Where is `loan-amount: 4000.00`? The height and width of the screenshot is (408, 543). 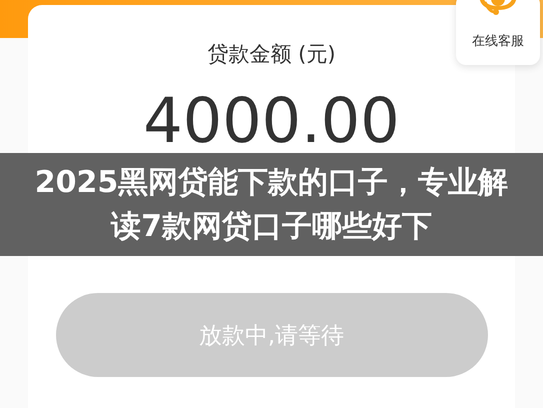 loan-amount: 4000.00 is located at coordinates (271, 121).